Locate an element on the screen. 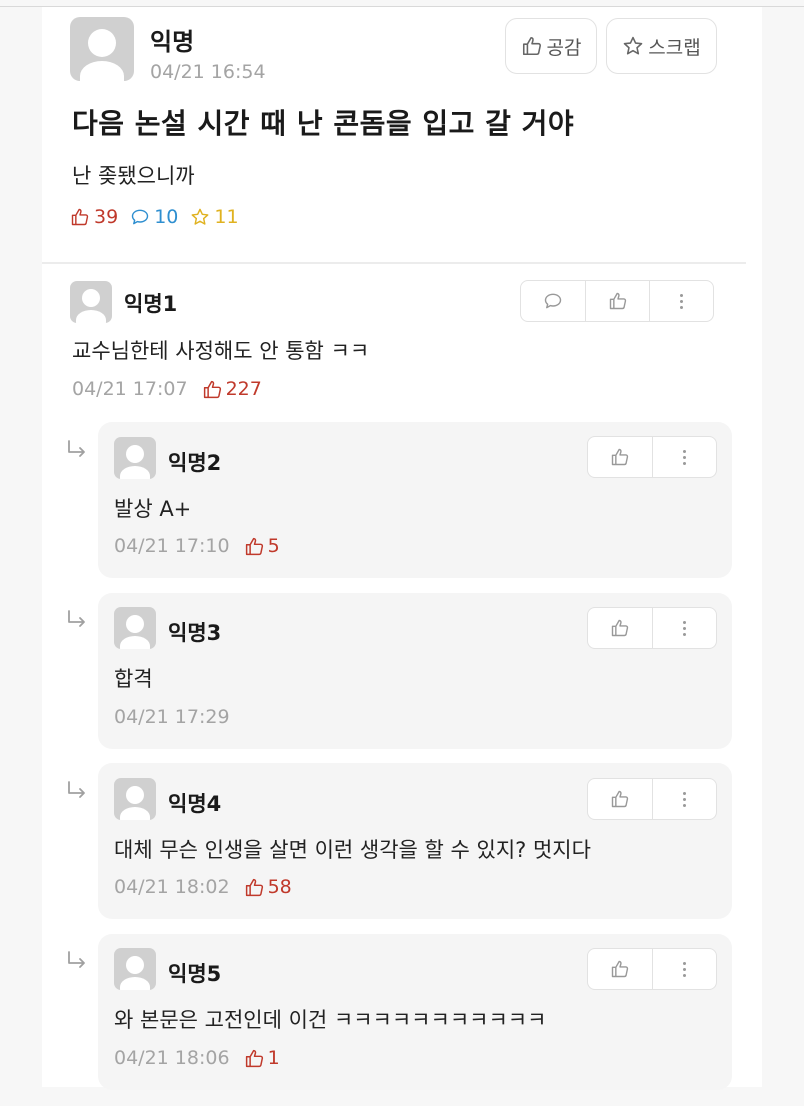  scrap-button-label: 스크랩 is located at coordinates (674, 47).